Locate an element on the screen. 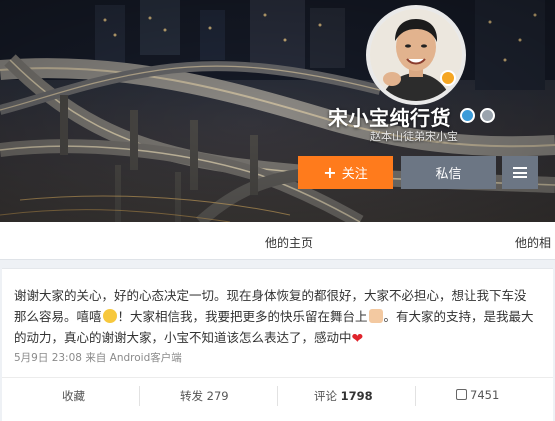 The image size is (555, 421). avatar-face-image is located at coordinates (416, 55).